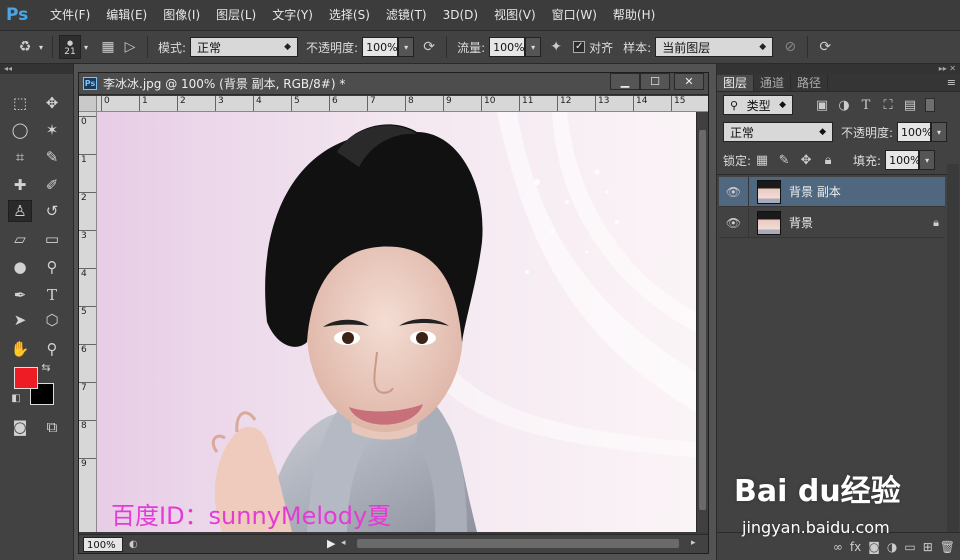 The height and width of the screenshot is (560, 960). Describe the element at coordinates (634, 15) in the screenshot. I see `menu-help: 帮助(H)` at that location.